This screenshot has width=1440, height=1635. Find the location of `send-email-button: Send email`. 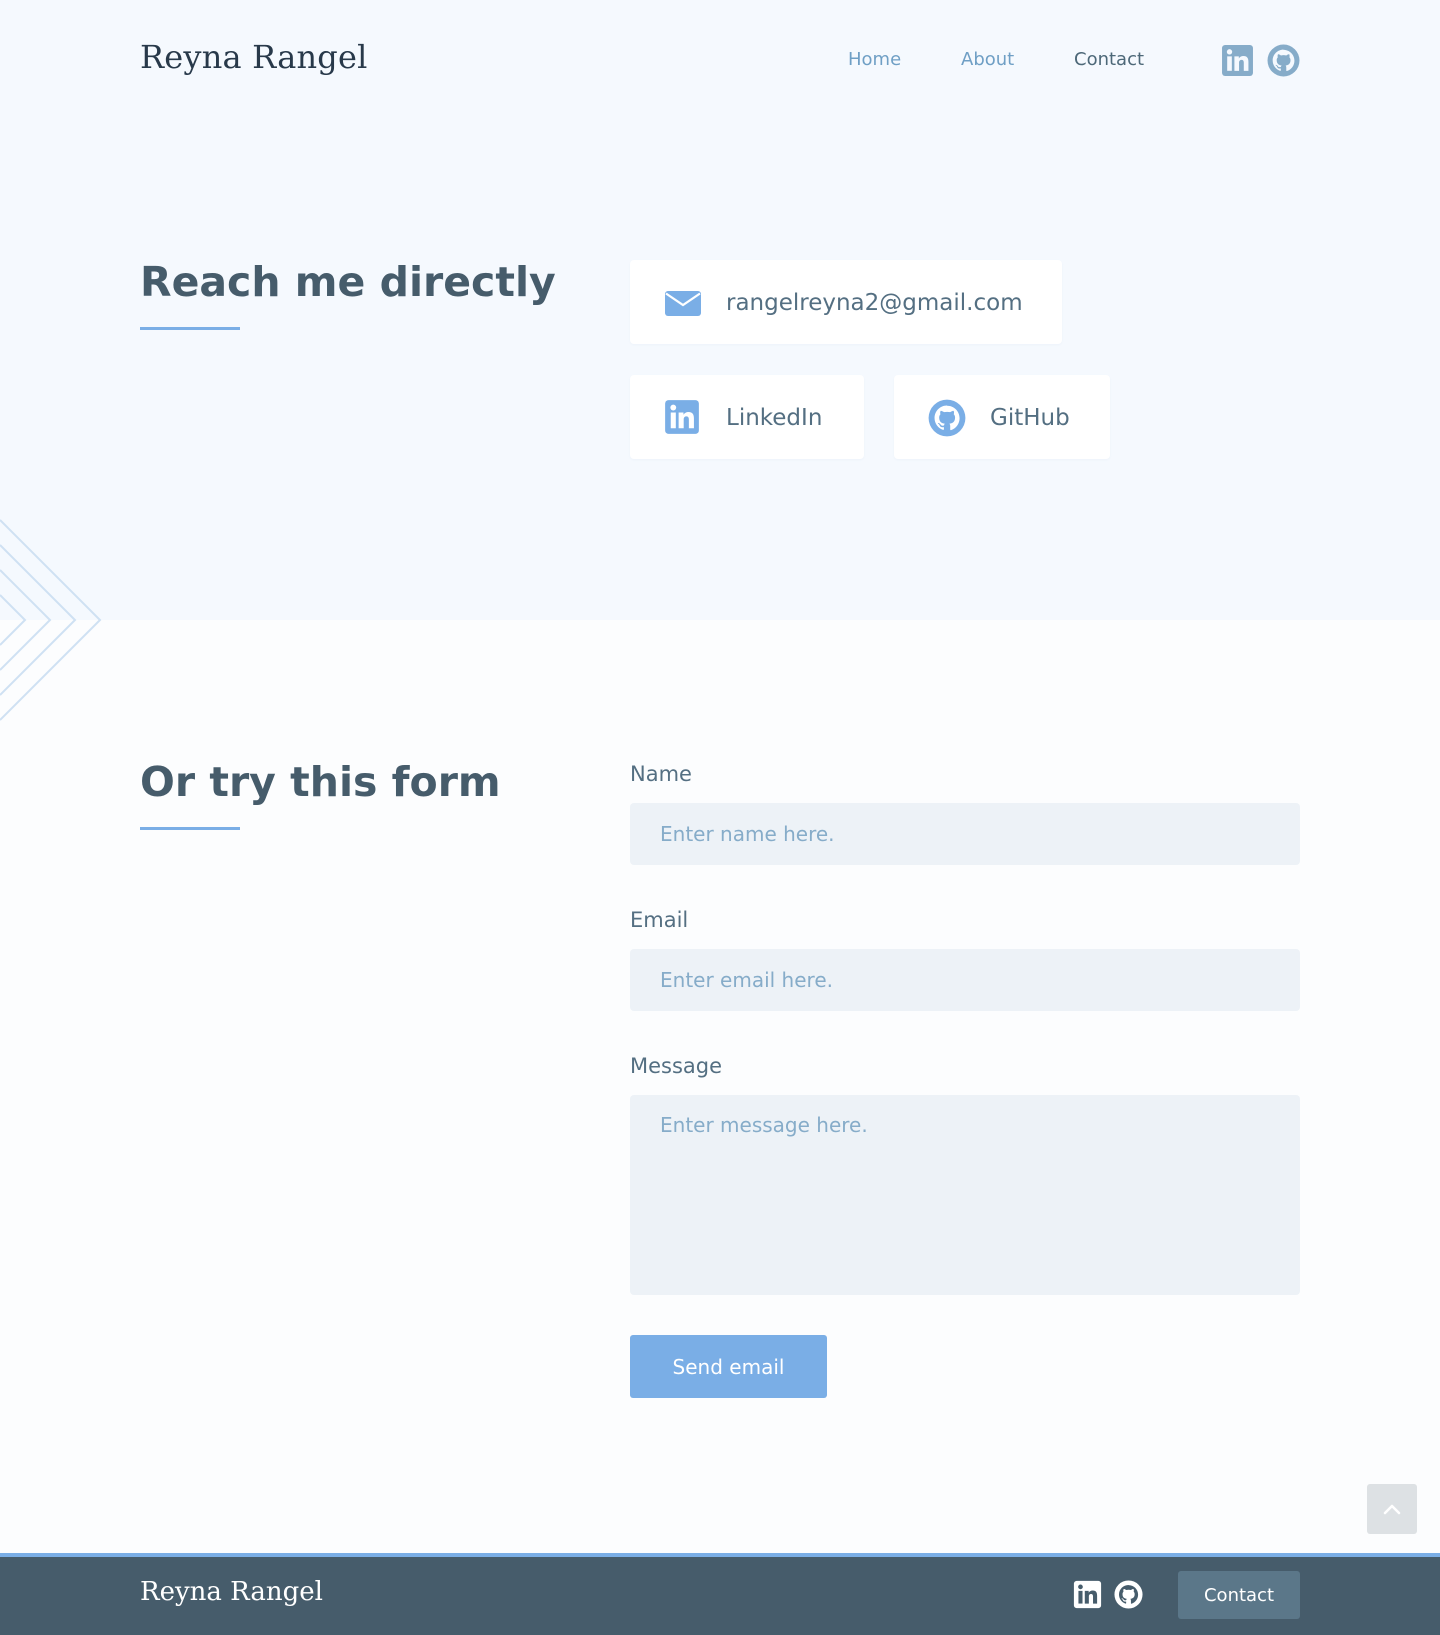

send-email-button: Send email is located at coordinates (728, 1366).